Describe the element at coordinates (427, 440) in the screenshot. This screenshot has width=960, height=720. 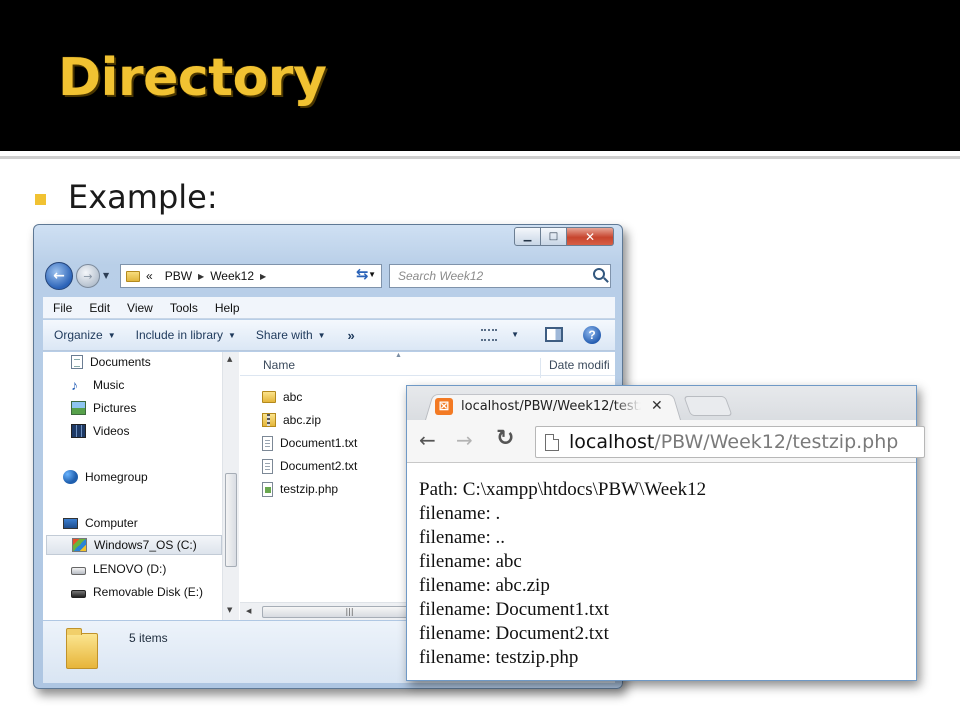
I see `browser-back-icon: ←` at that location.